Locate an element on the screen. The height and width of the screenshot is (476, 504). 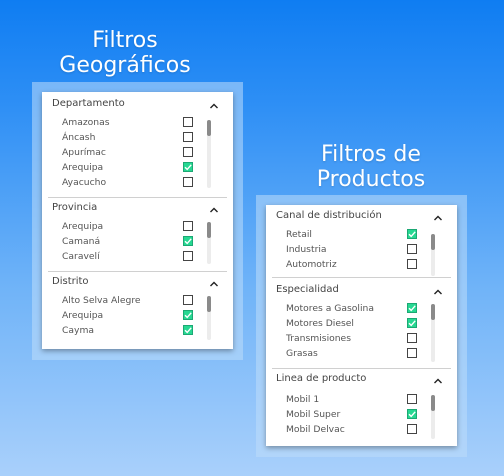
list-item: Caravelí is located at coordinates (127, 257).